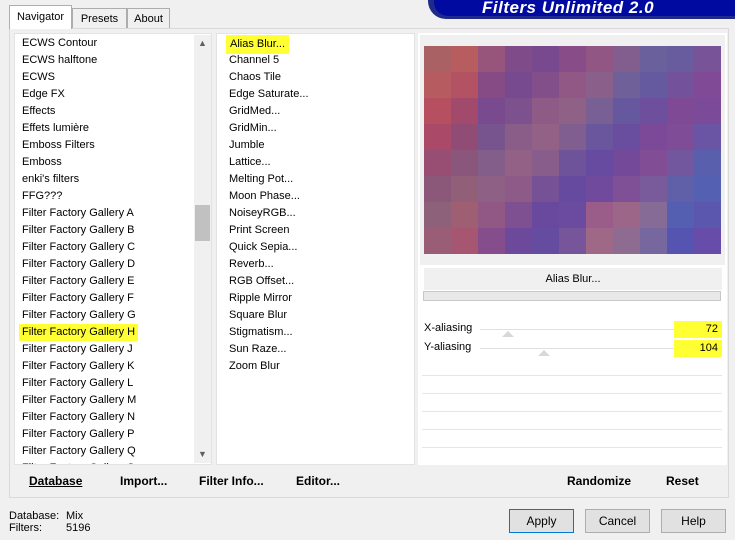  I want to click on filter-item: Ripple Mirror, so click(260, 298).